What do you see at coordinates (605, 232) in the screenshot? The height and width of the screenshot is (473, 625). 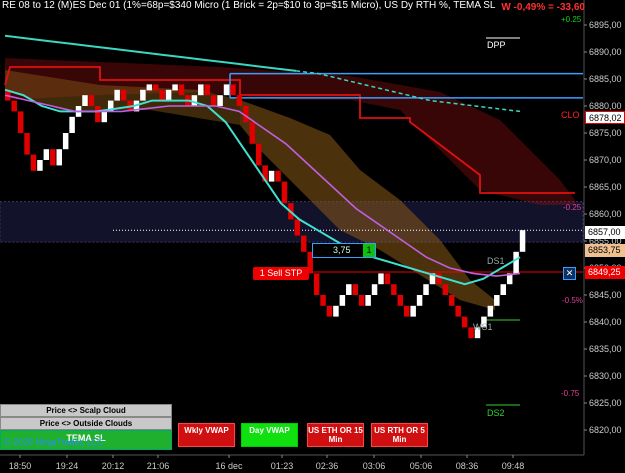 I see `last-price-tag: 6857,00` at bounding box center [605, 232].